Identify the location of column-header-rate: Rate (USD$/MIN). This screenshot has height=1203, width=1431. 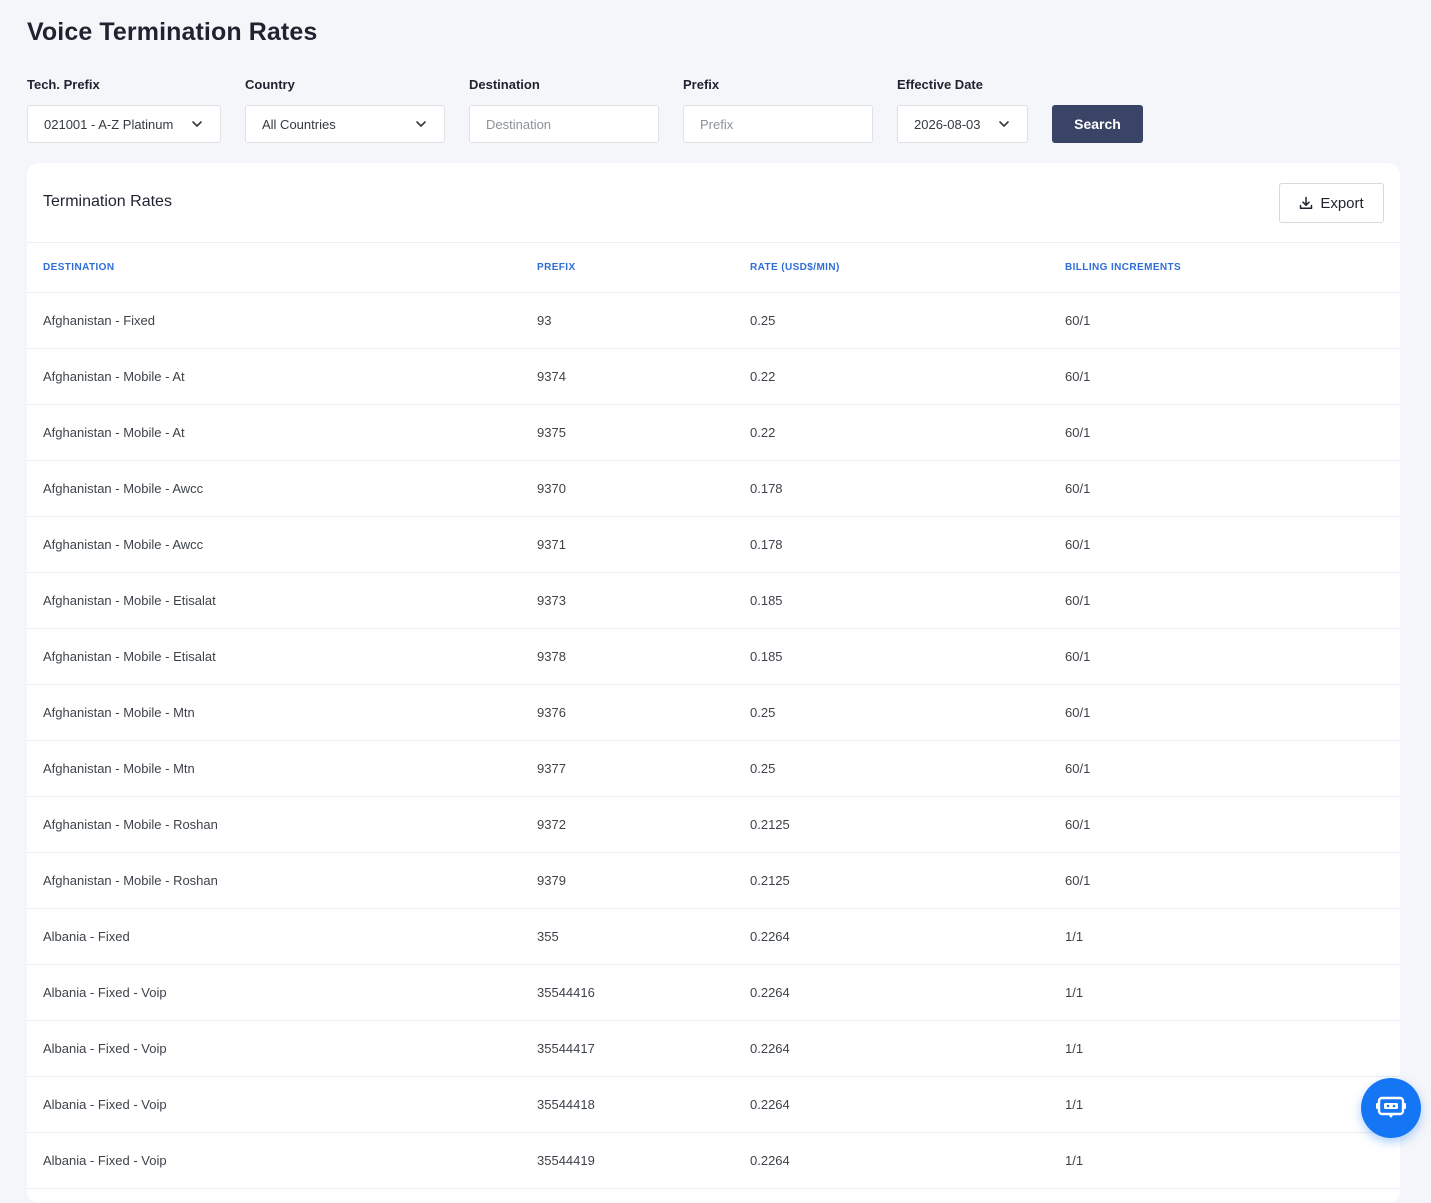
(795, 267).